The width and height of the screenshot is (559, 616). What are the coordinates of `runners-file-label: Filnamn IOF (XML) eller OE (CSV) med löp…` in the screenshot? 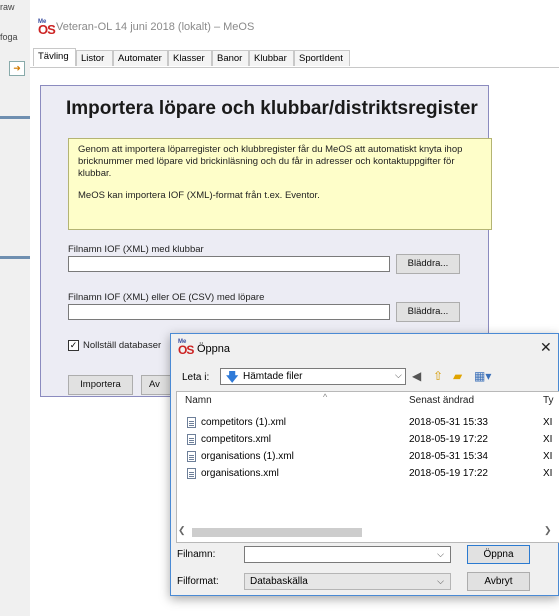 It's located at (166, 297).